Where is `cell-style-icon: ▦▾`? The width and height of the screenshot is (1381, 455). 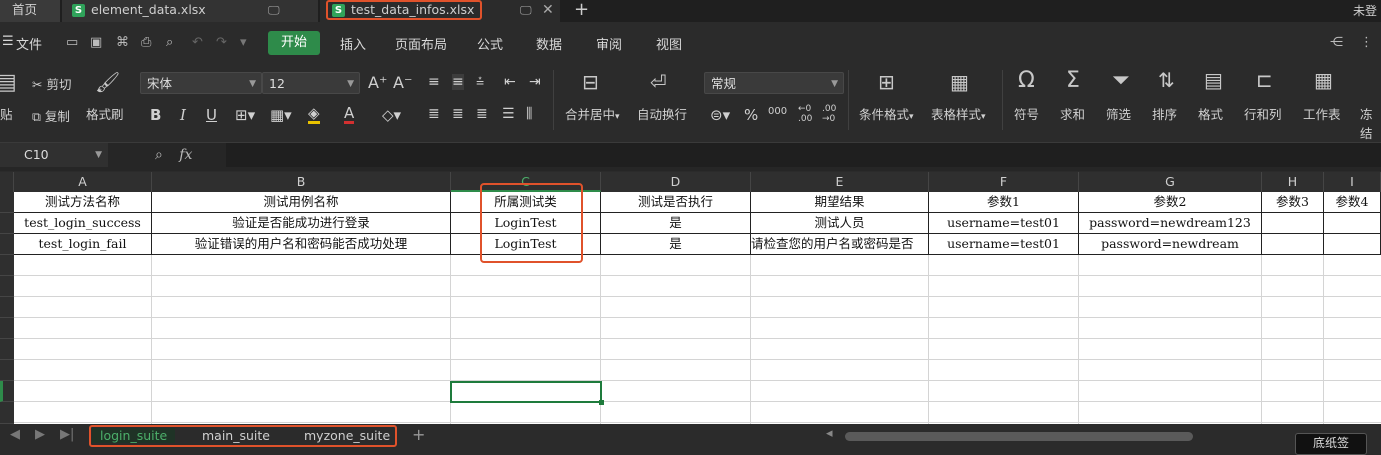 cell-style-icon: ▦▾ is located at coordinates (281, 115).